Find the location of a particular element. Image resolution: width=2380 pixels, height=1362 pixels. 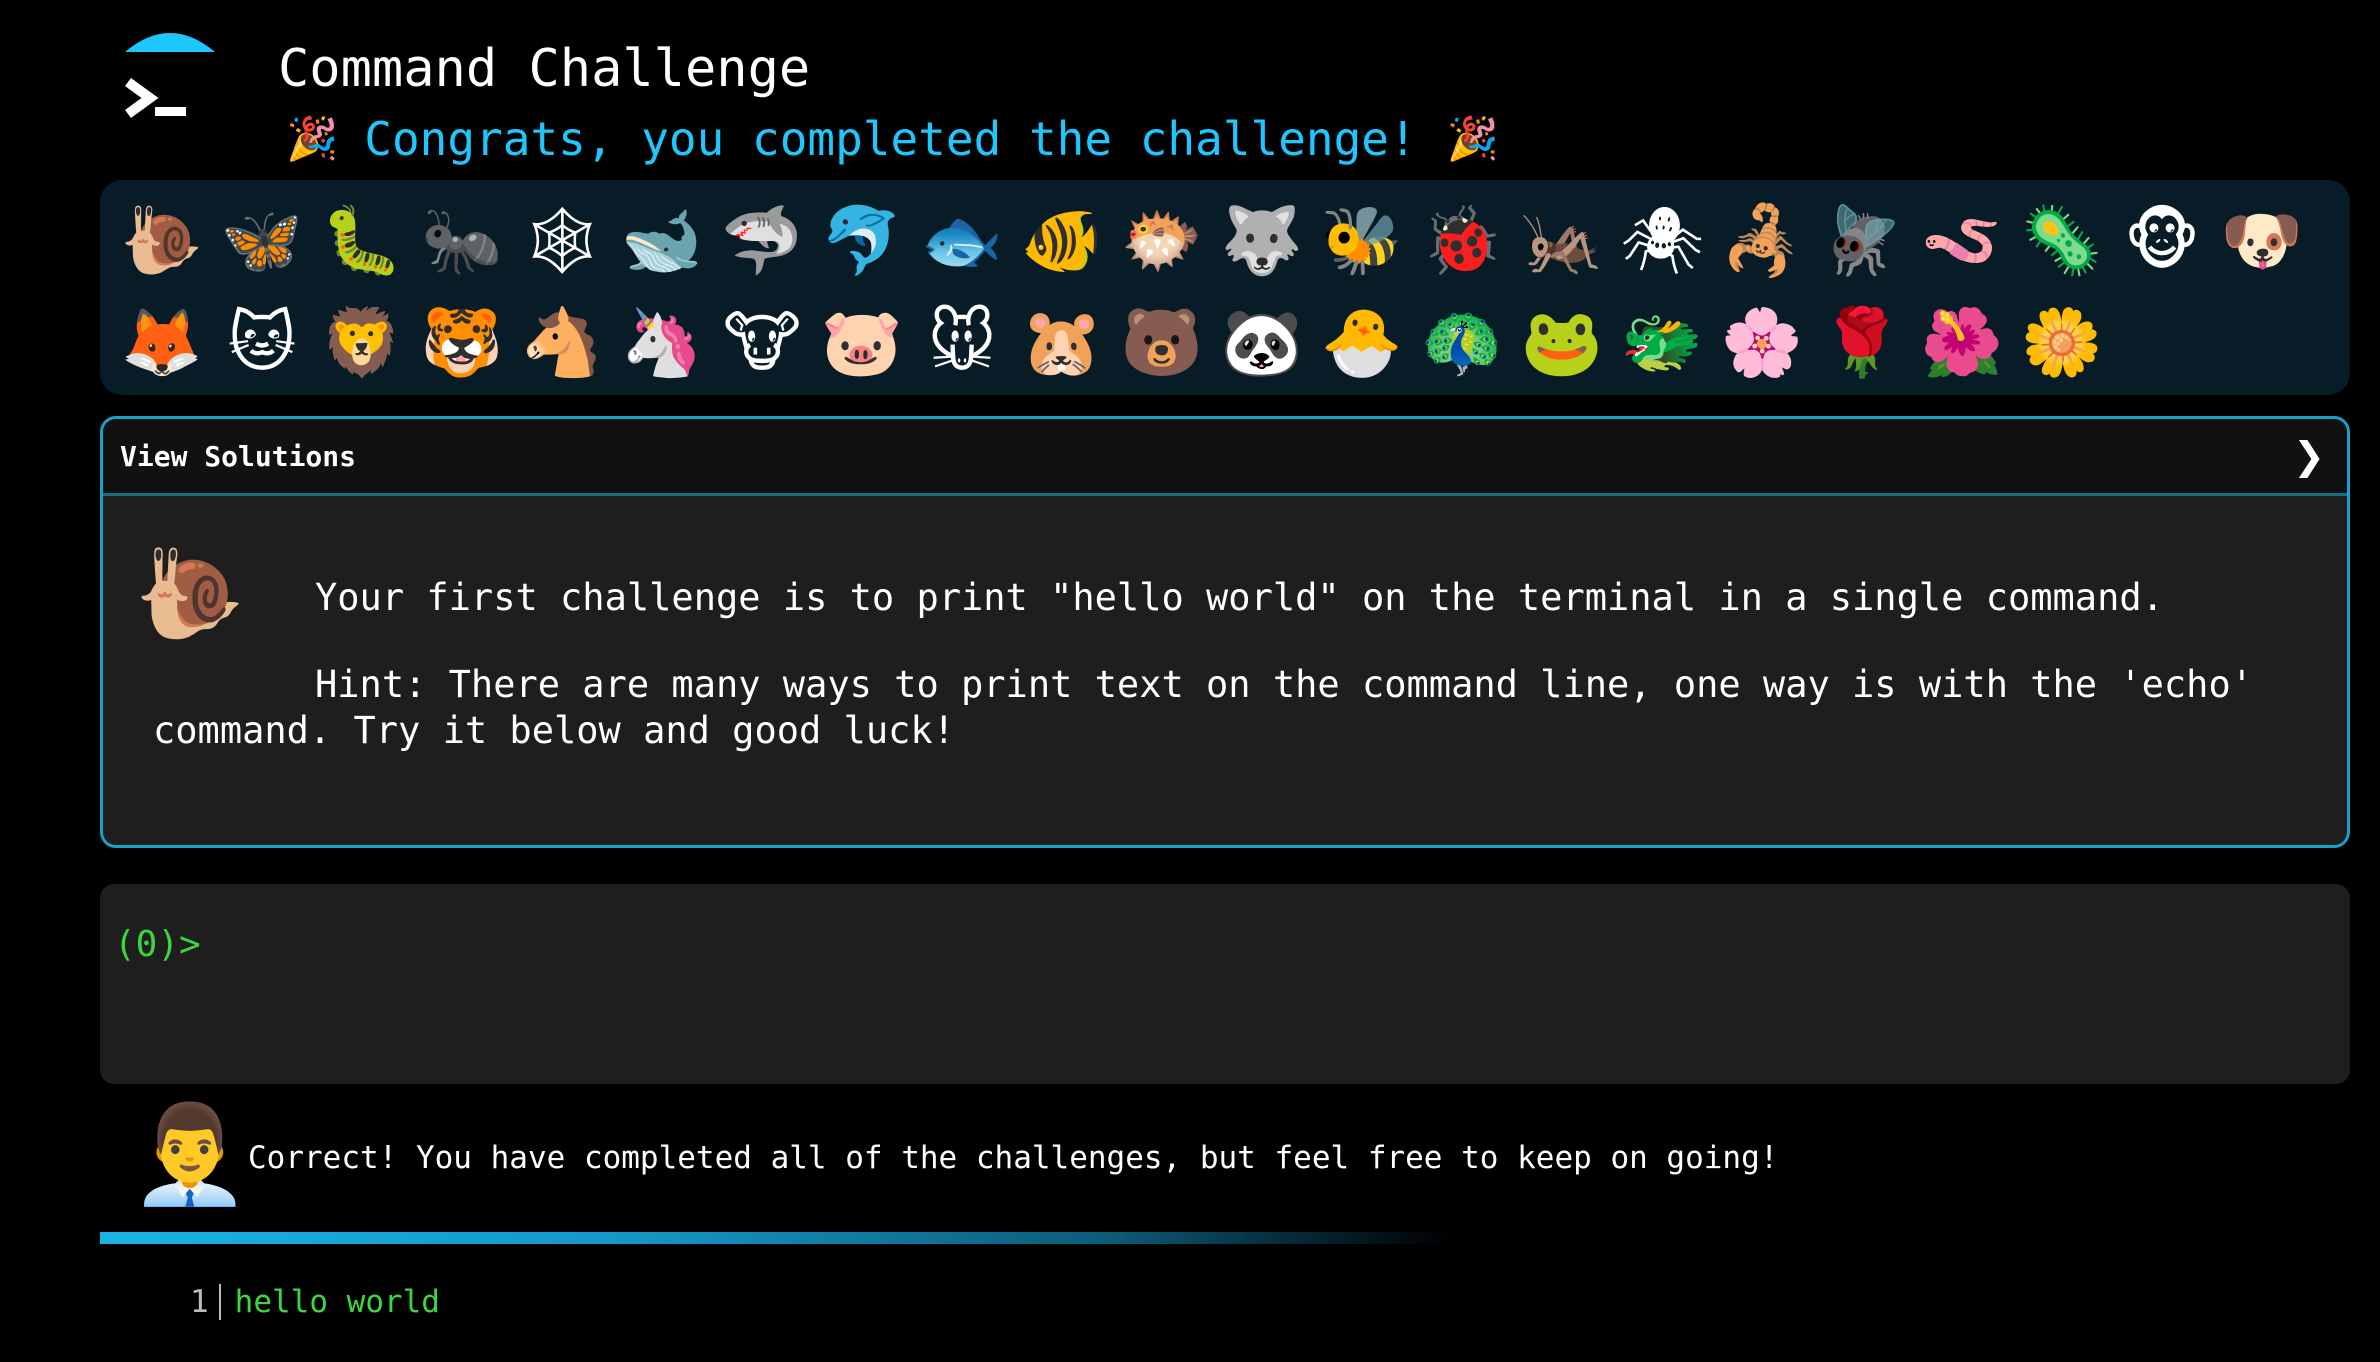

badge-icon: 🦂 is located at coordinates (1762, 241).